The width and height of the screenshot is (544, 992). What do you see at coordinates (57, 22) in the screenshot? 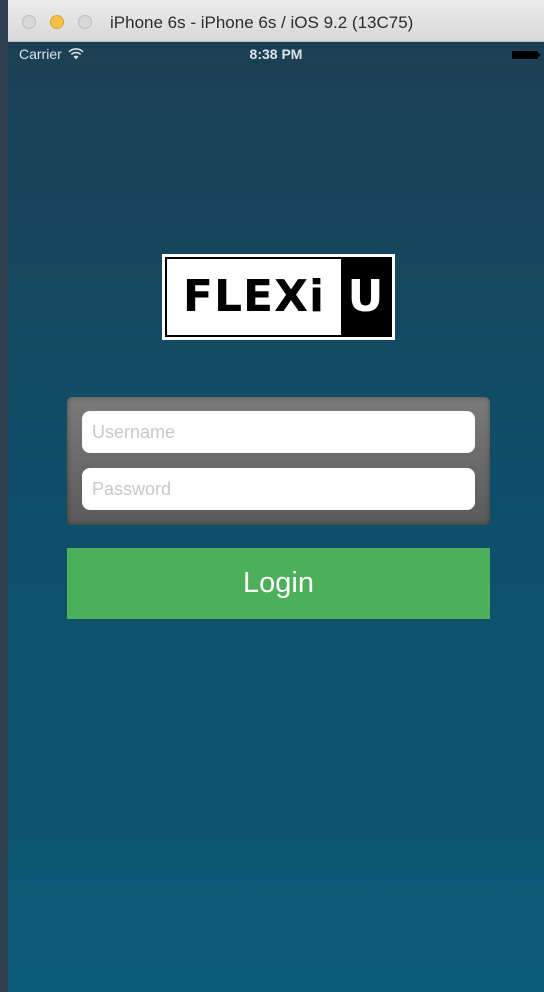
I see `window-minimize-button` at bounding box center [57, 22].